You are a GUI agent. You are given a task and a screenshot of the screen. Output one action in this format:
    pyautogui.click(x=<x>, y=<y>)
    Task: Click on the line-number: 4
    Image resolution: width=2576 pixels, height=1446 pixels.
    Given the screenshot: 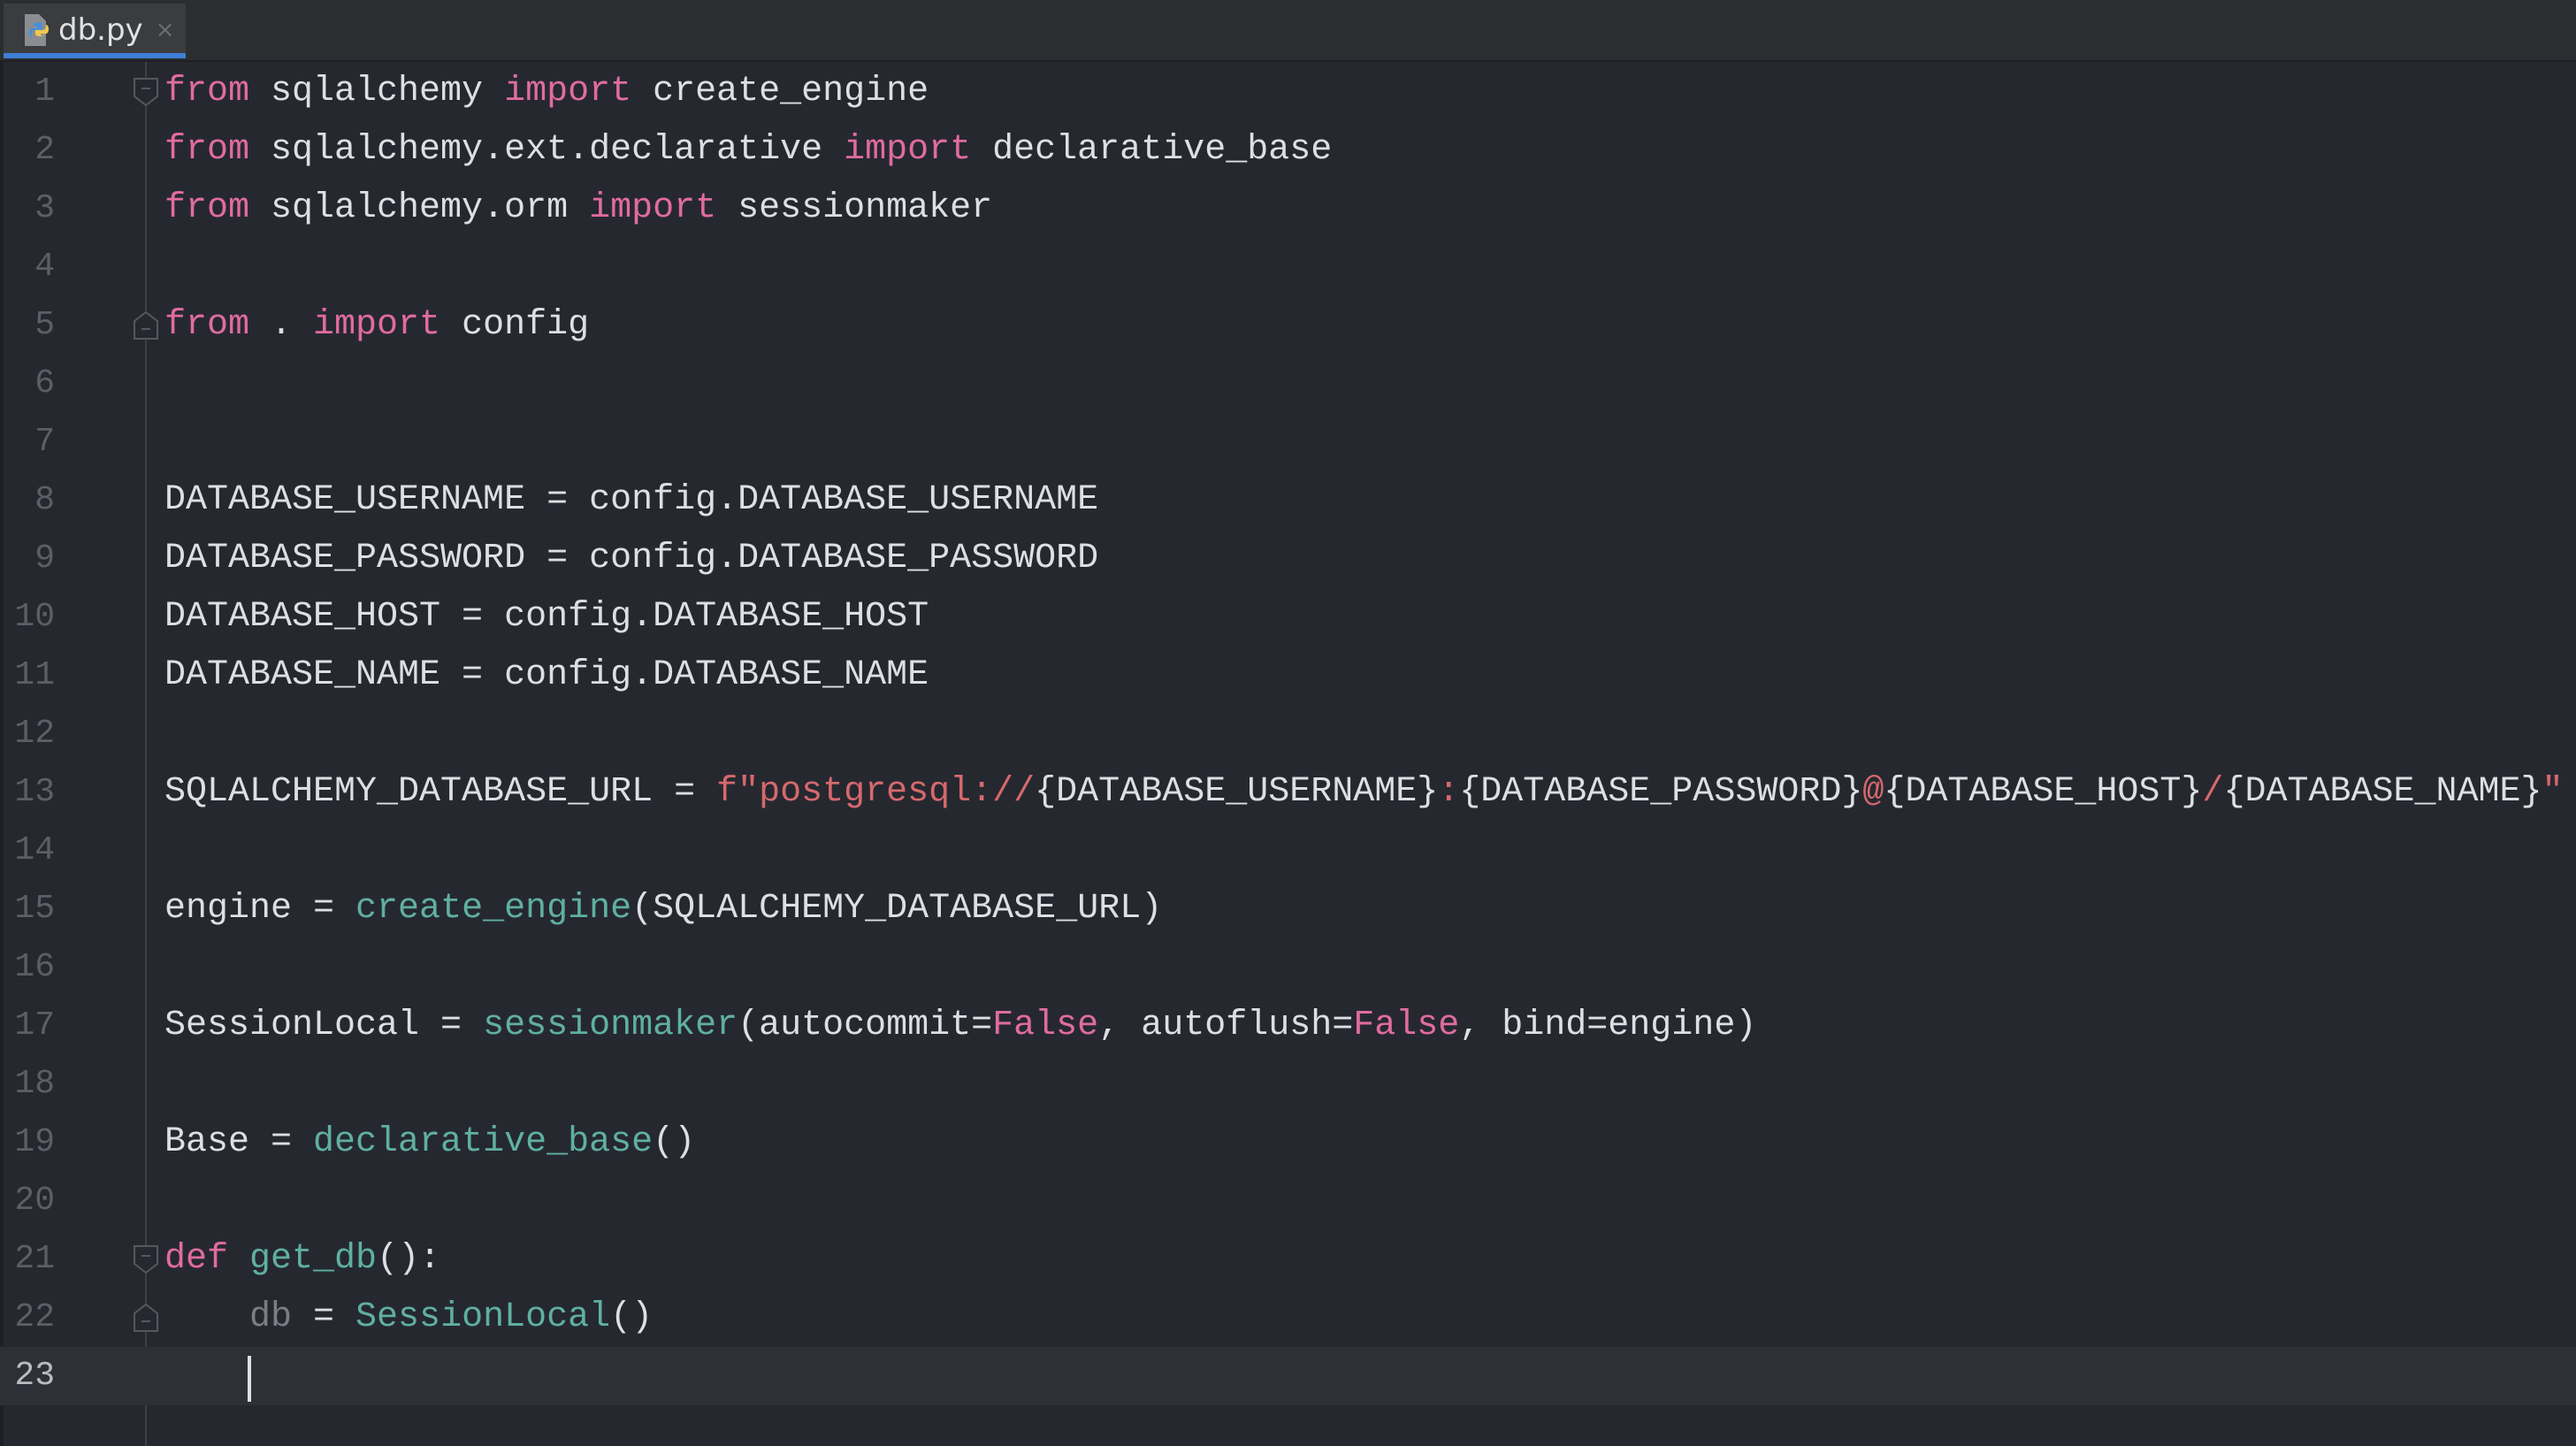 What is the action you would take?
    pyautogui.click(x=45, y=267)
    